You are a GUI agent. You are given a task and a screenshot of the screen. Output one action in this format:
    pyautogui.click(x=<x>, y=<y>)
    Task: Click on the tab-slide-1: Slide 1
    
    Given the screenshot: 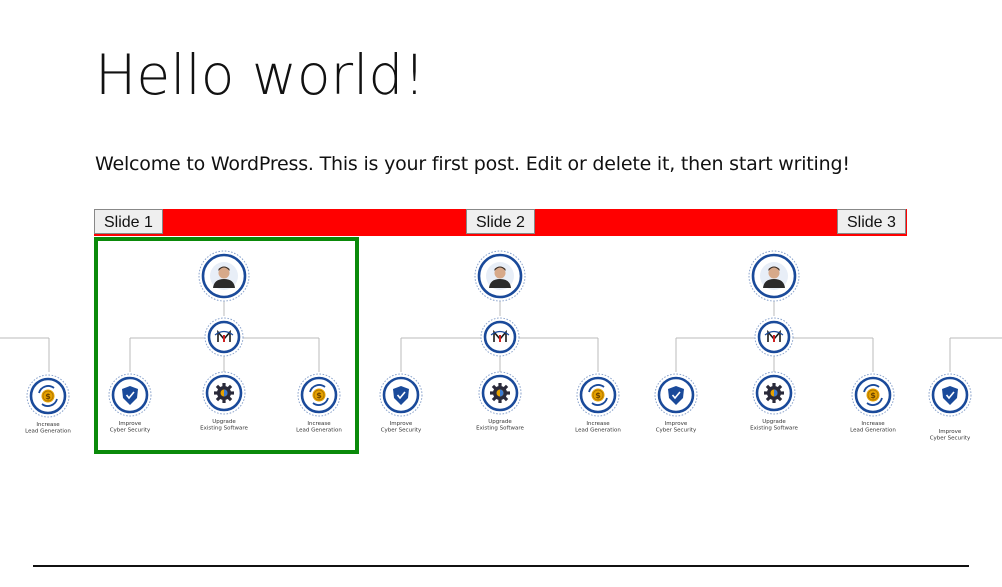 What is the action you would take?
    pyautogui.click(x=128, y=221)
    